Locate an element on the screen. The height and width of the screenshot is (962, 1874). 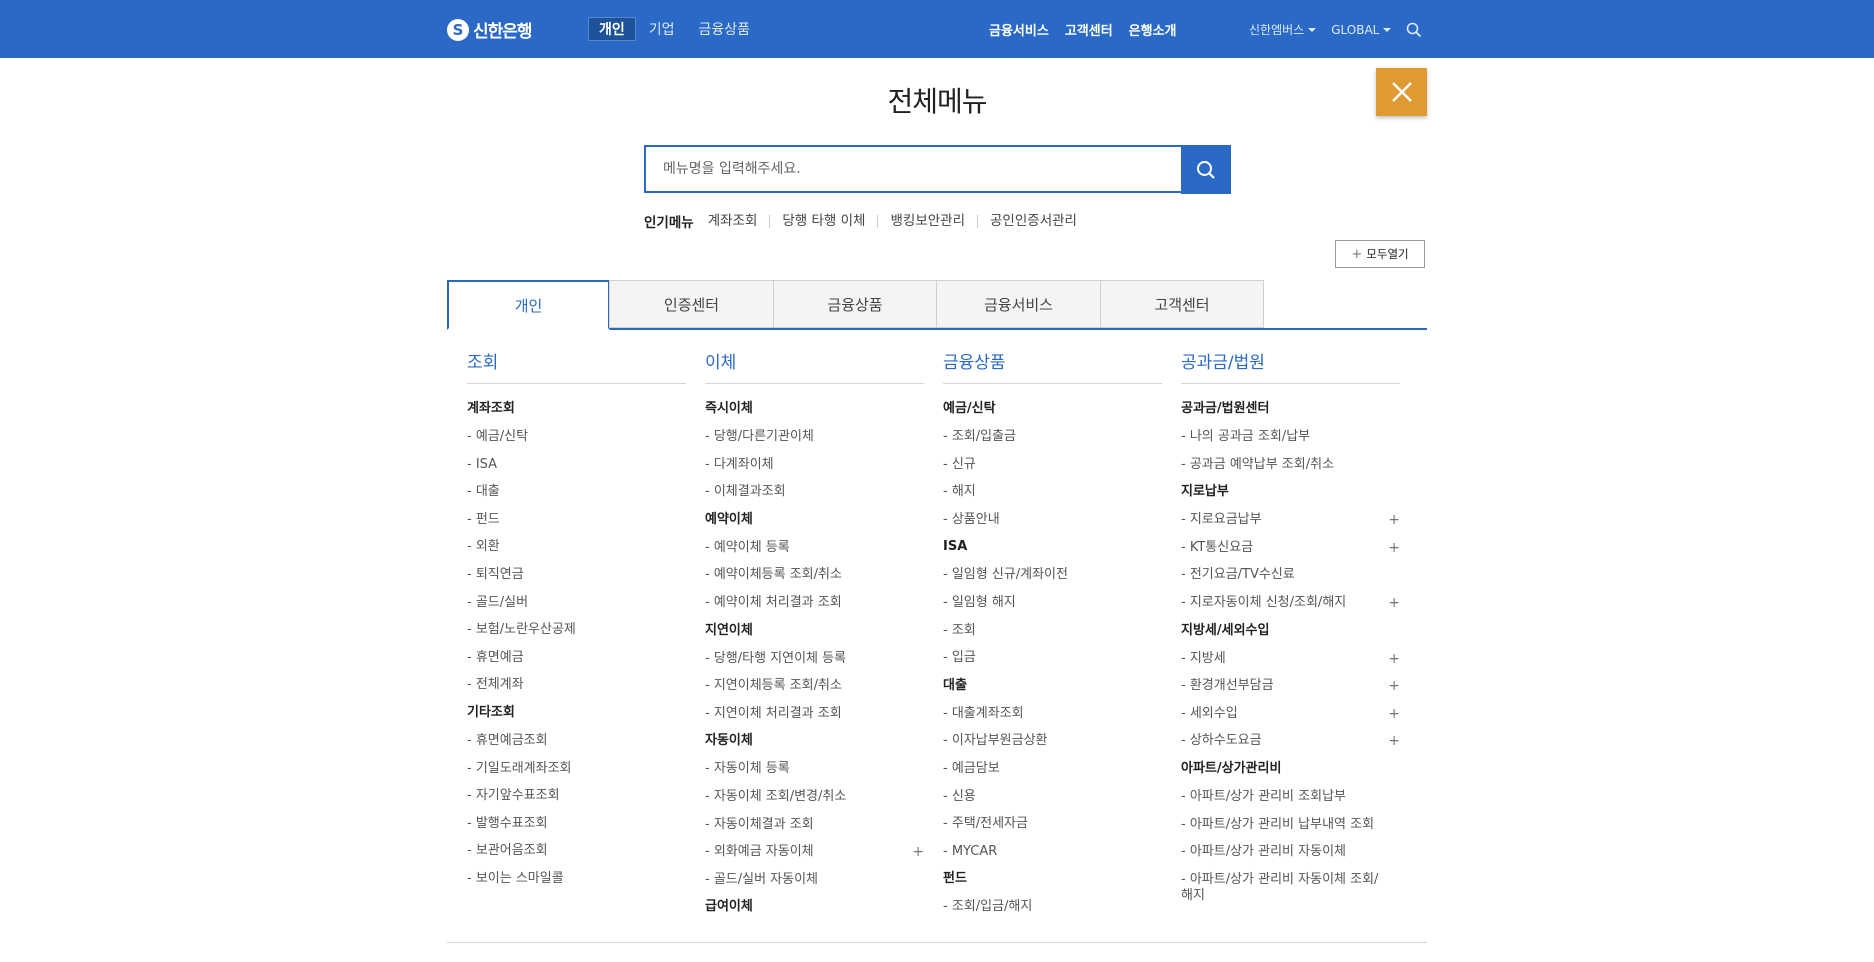
menu-link: - 조회 is located at coordinates (1052, 631).